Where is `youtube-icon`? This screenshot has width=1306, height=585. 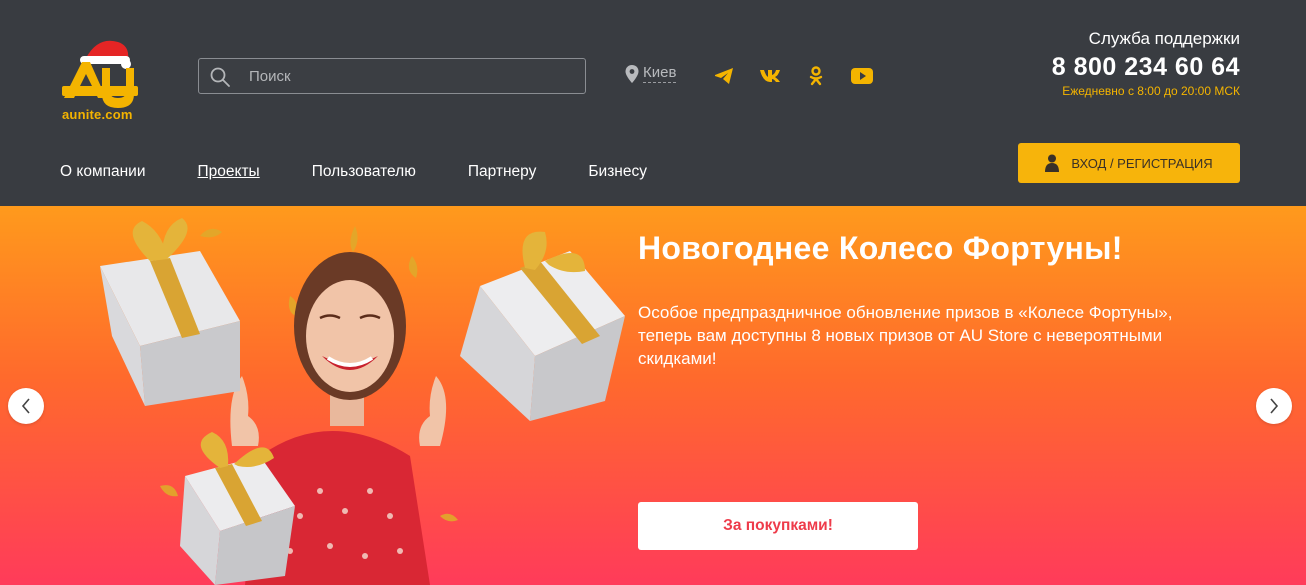
youtube-icon is located at coordinates (862, 76).